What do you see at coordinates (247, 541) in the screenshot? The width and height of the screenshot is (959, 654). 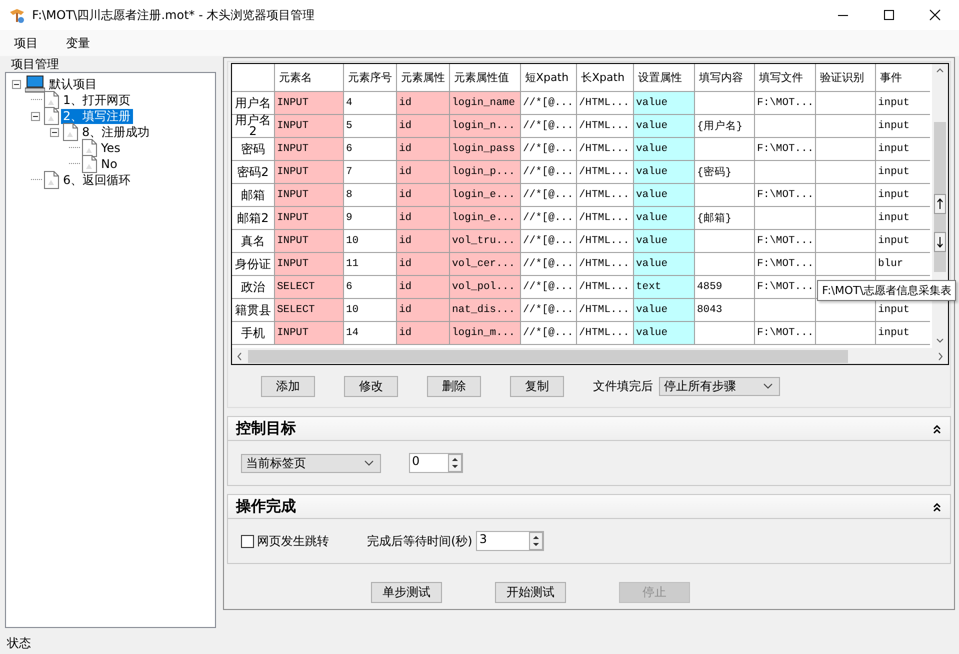 I see `checkbox` at bounding box center [247, 541].